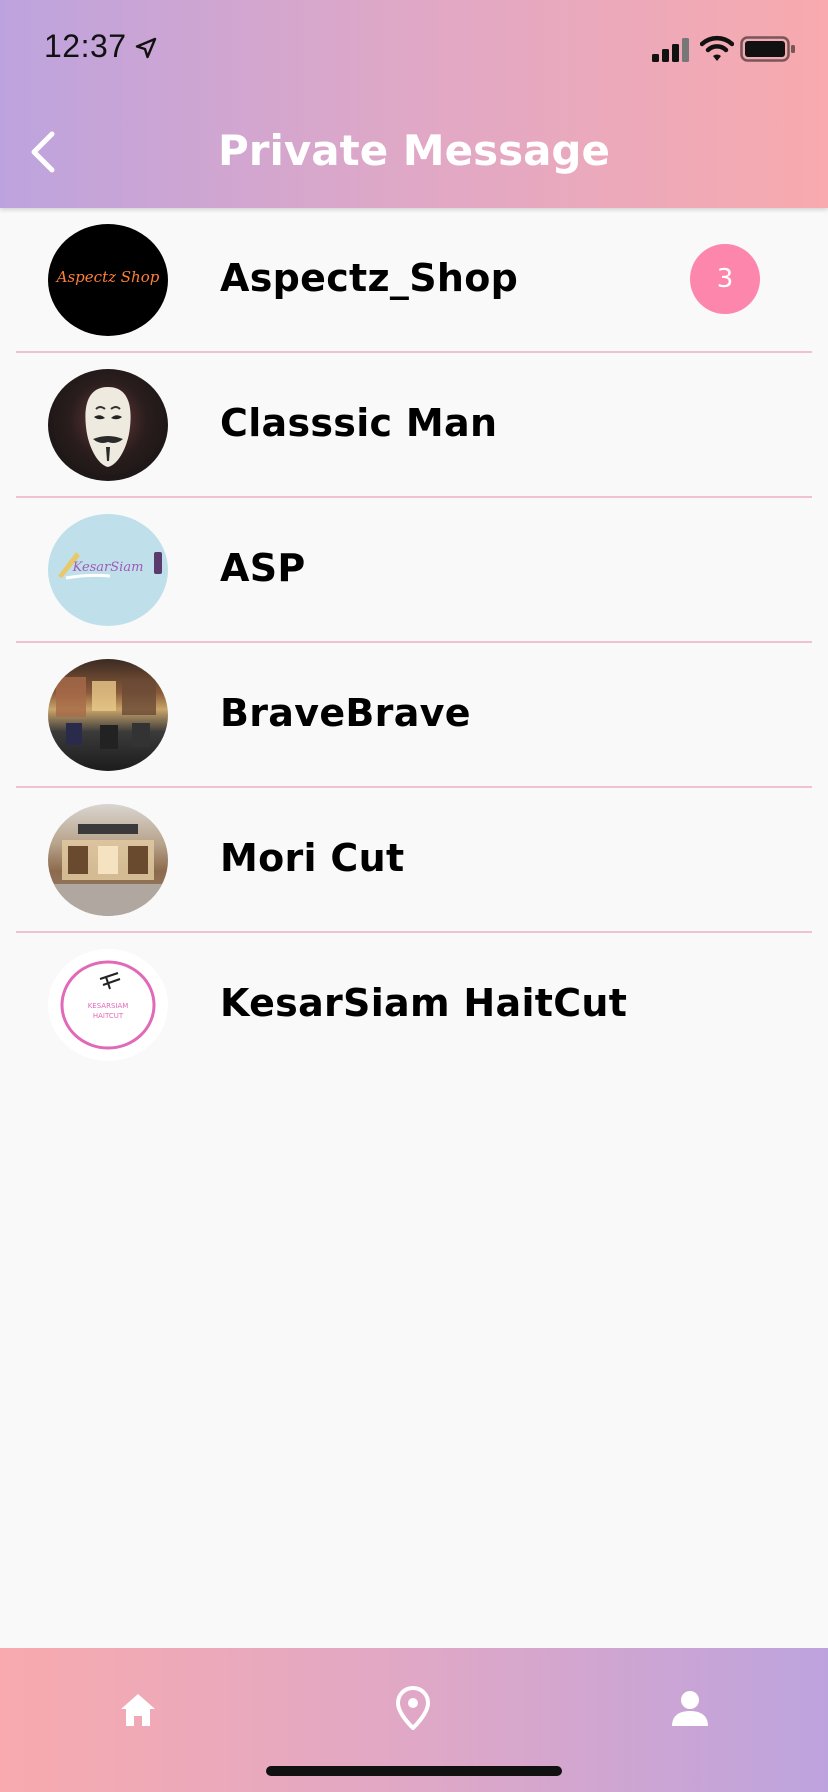 The image size is (828, 1792). I want to click on conversation-name: Mori Cut, so click(312, 858).